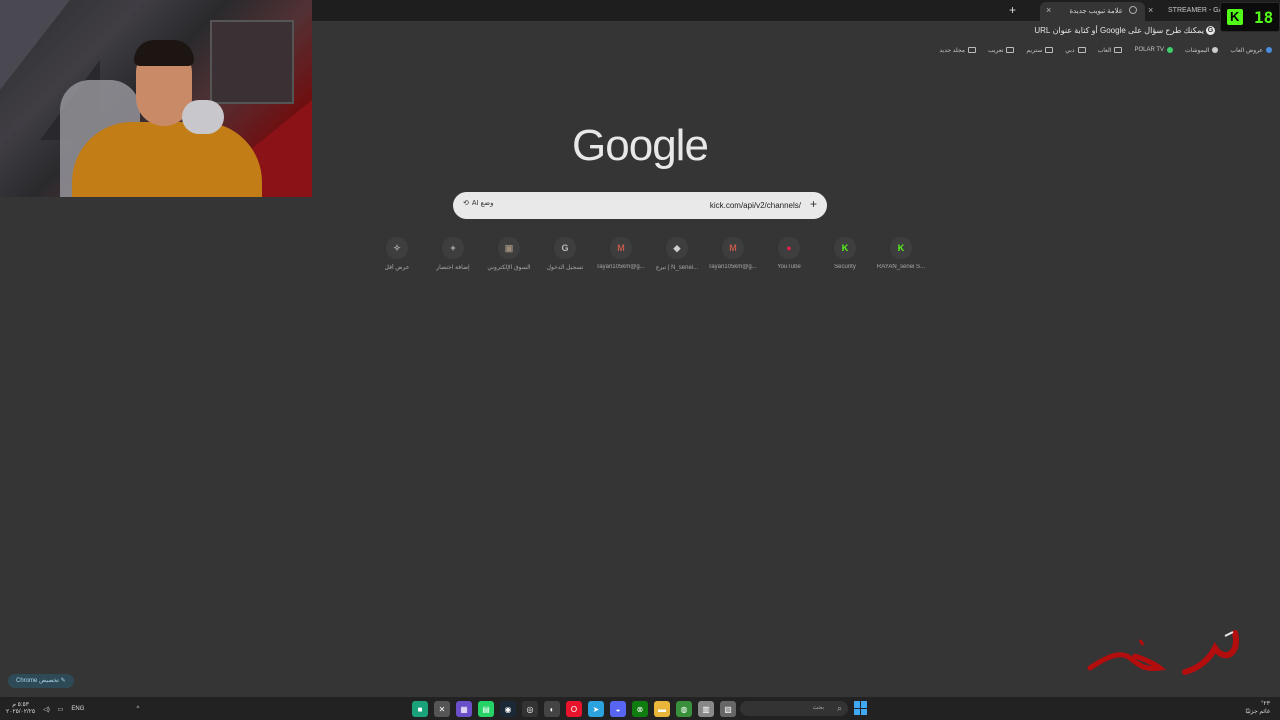 The width and height of the screenshot is (1280, 720). What do you see at coordinates (464, 709) in the screenshot?
I see `grid-app-icon: ▦` at bounding box center [464, 709].